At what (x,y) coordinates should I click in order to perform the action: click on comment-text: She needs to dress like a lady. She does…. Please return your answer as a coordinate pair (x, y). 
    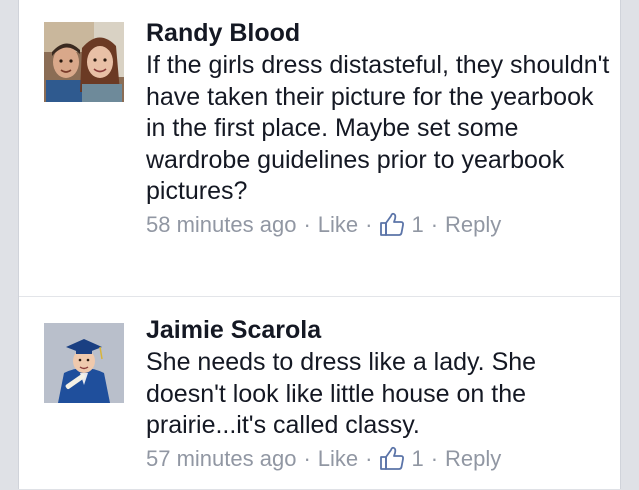
    Looking at the image, I should click on (341, 393).